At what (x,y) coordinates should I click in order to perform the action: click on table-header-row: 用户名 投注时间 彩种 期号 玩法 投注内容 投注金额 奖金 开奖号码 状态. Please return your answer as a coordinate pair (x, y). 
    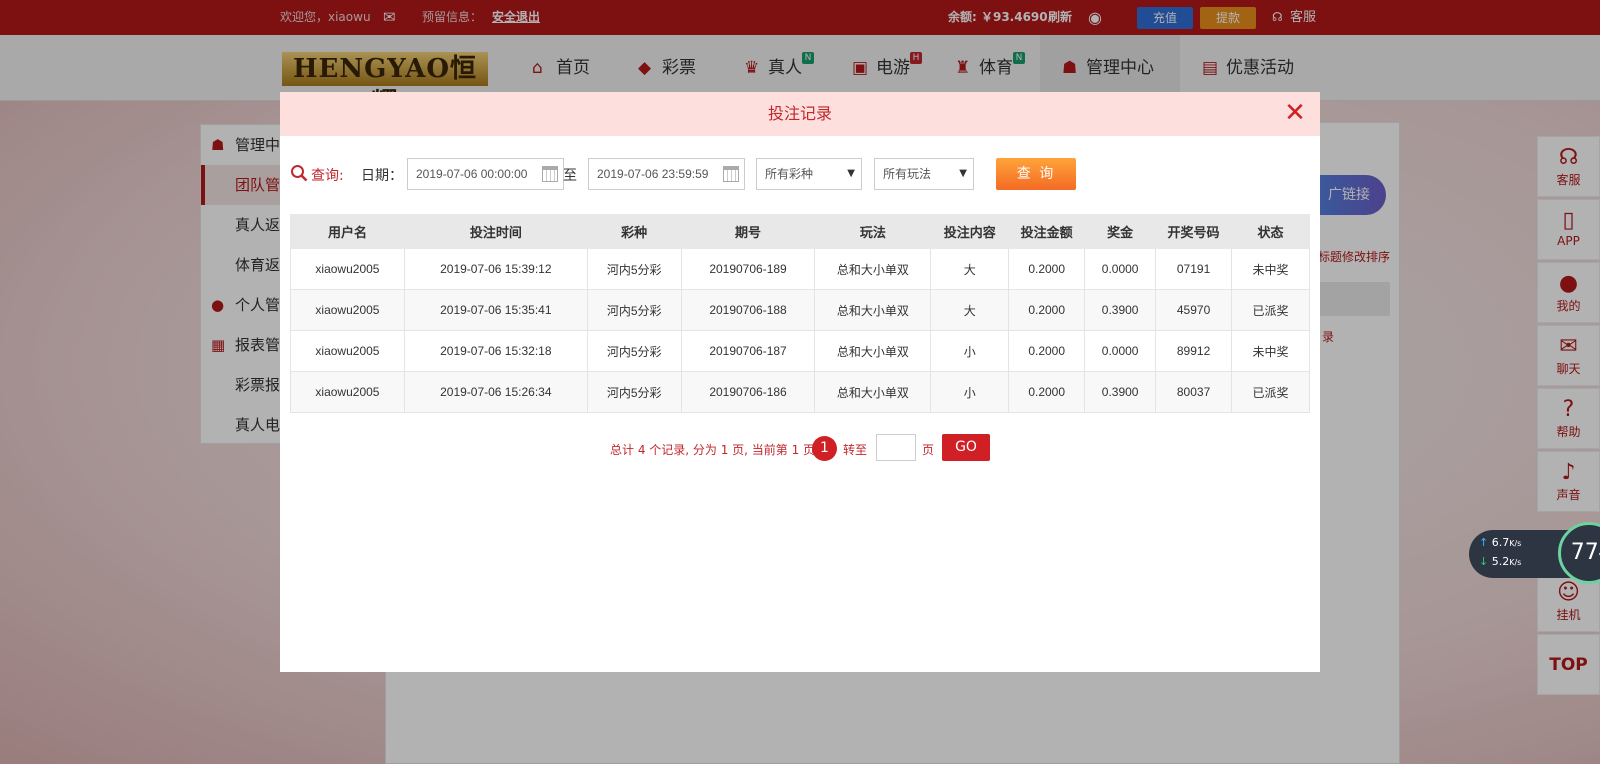
    Looking at the image, I should click on (800, 231).